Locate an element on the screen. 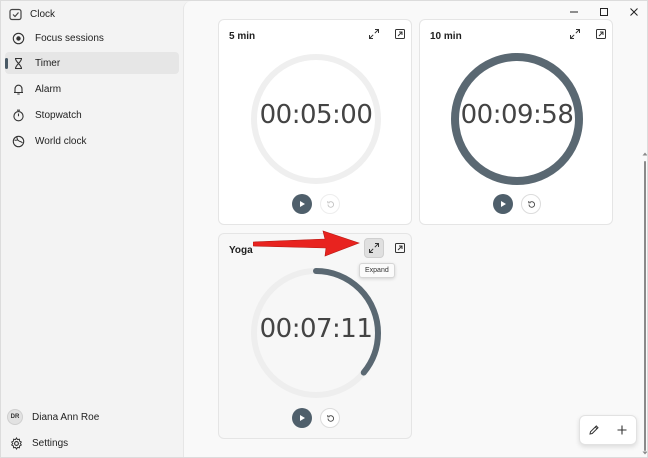 The width and height of the screenshot is (648, 458). timer-card: 10 min 00:09:58 is located at coordinates (516, 122).